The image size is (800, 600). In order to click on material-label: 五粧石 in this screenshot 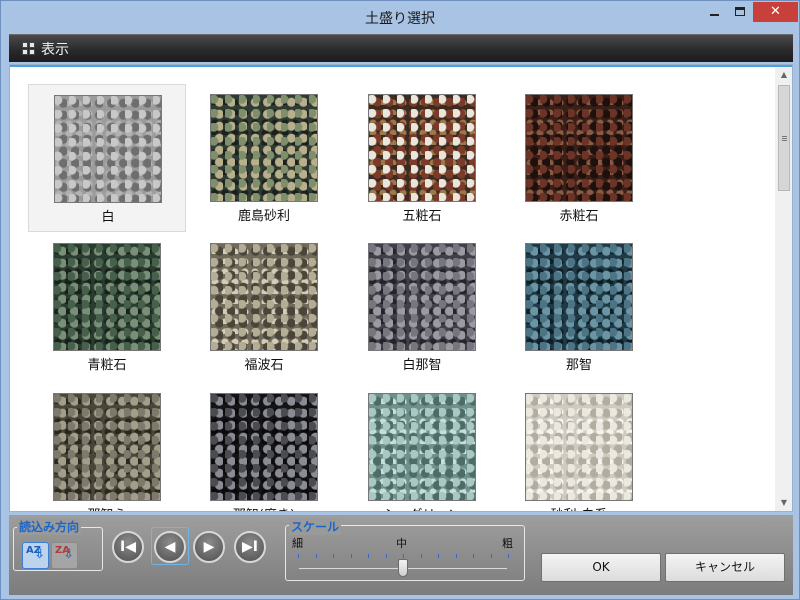, I will do `click(422, 216)`.